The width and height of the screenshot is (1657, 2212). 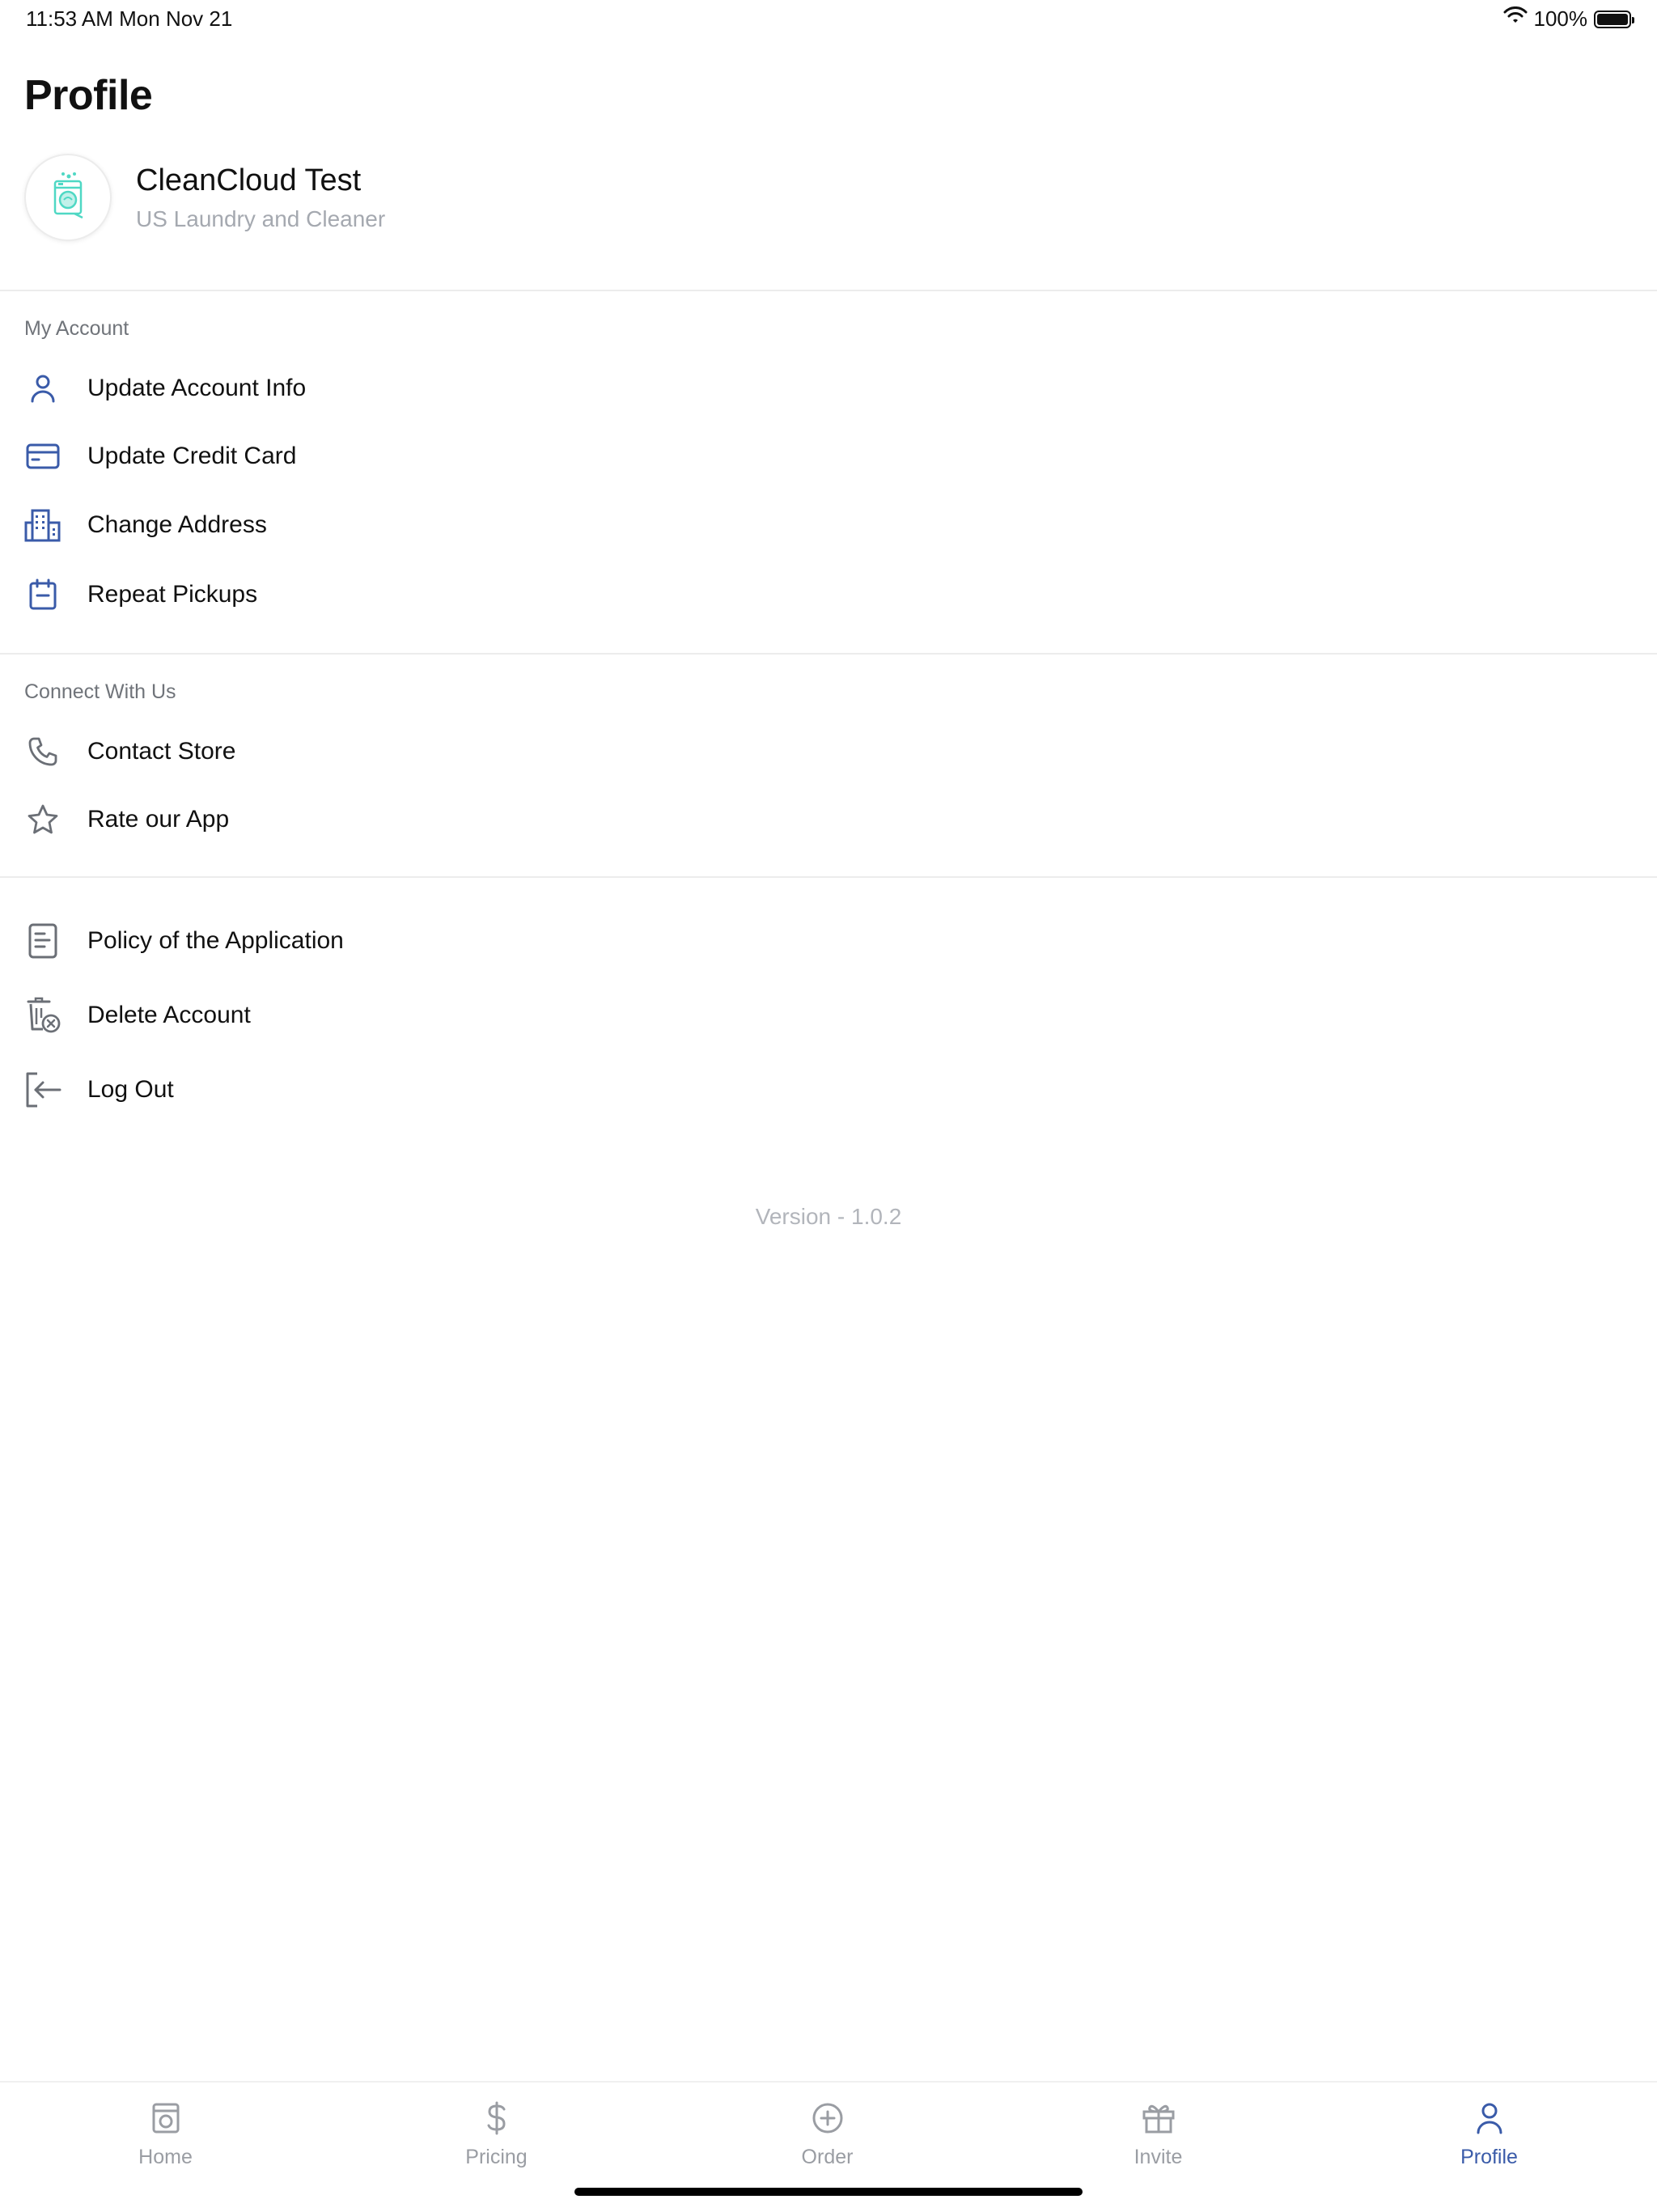 I want to click on tab-pricing: Pricing, so click(x=496, y=2135).